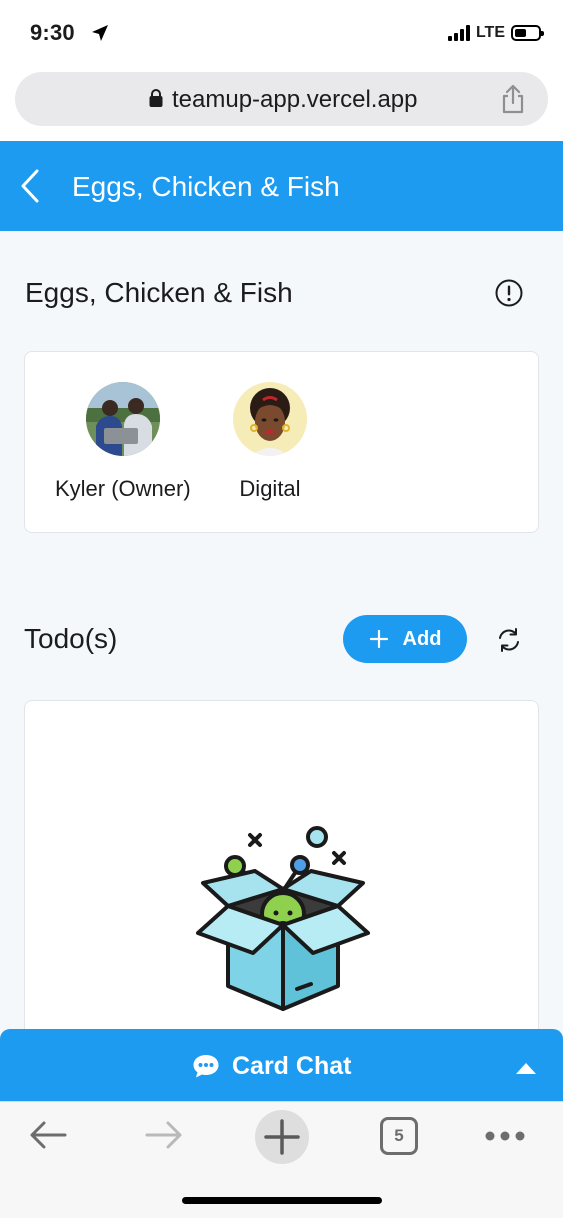  What do you see at coordinates (527, 33) in the screenshot?
I see `battery-icon` at bounding box center [527, 33].